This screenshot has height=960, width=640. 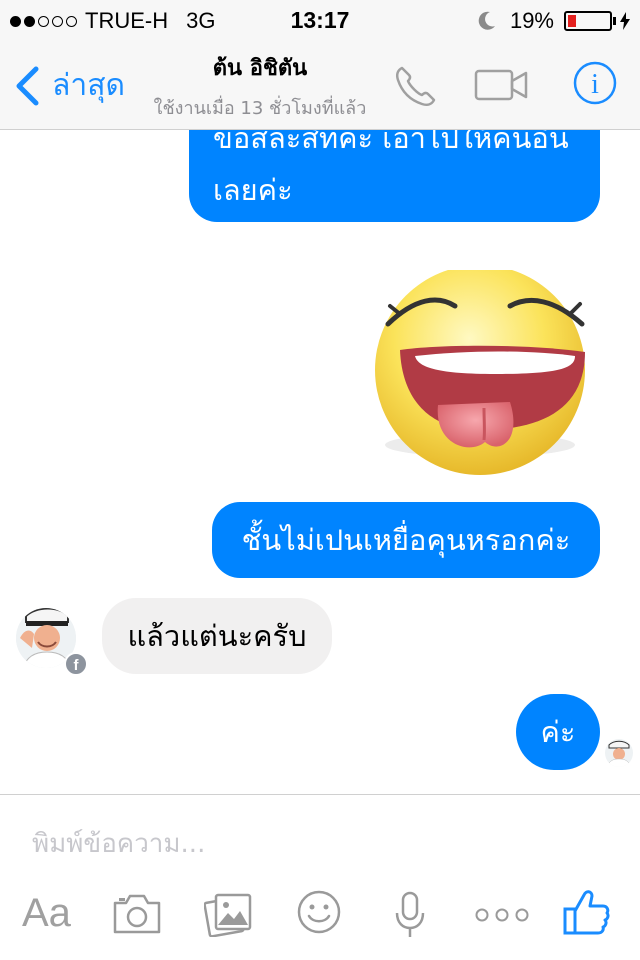 I want to click on svg-text: i, so click(x=595, y=84).